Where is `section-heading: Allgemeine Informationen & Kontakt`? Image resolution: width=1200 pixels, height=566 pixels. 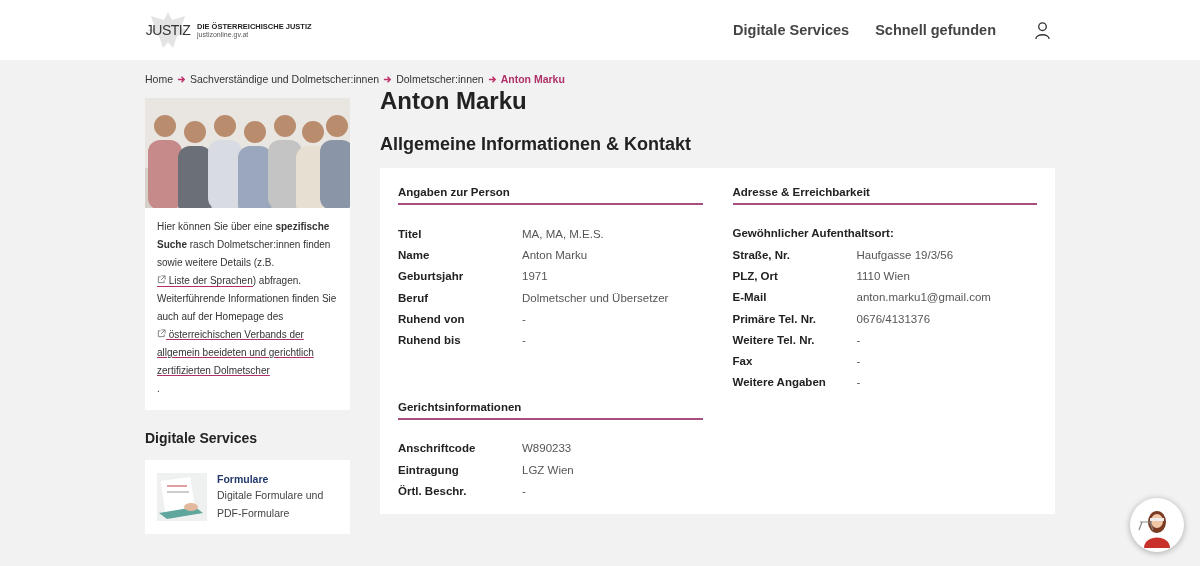
section-heading: Allgemeine Informationen & Kontakt is located at coordinates (536, 144).